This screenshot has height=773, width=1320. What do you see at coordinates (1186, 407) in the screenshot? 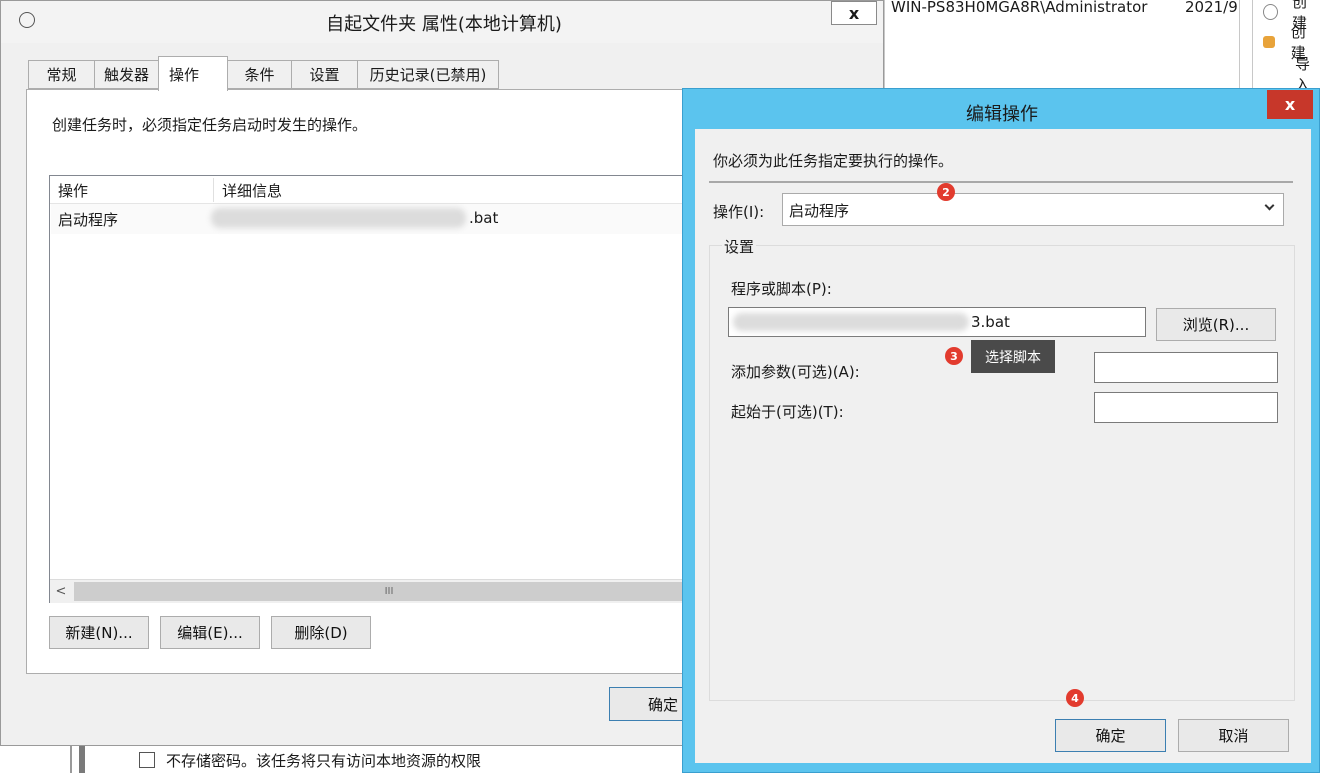
I see `start-in-input` at bounding box center [1186, 407].